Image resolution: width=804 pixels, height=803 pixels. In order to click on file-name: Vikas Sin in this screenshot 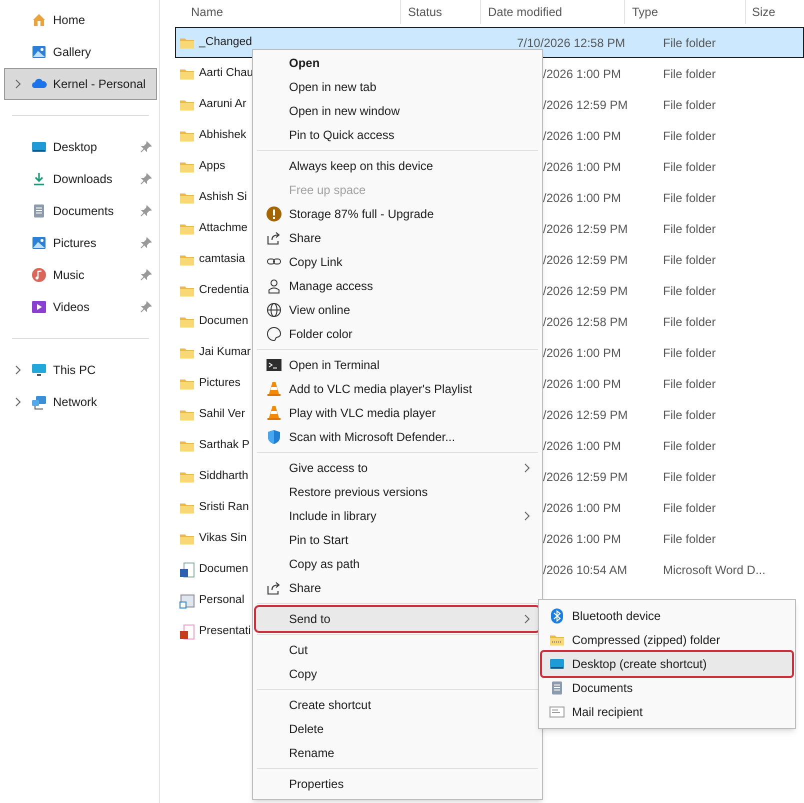, I will do `click(223, 538)`.